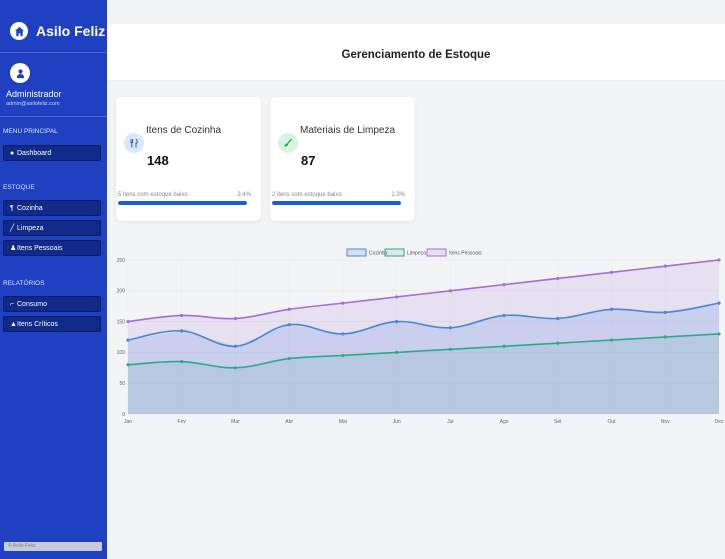 This screenshot has height=559, width=725. Describe the element at coordinates (71, 31) in the screenshot. I see `brand-title: Asilo Feliz` at that location.